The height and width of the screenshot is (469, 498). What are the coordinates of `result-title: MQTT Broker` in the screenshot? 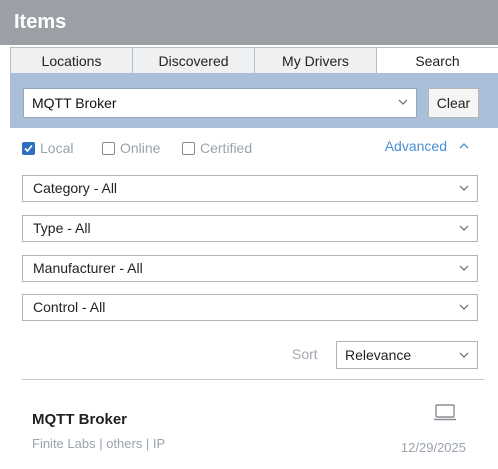 It's located at (80, 419).